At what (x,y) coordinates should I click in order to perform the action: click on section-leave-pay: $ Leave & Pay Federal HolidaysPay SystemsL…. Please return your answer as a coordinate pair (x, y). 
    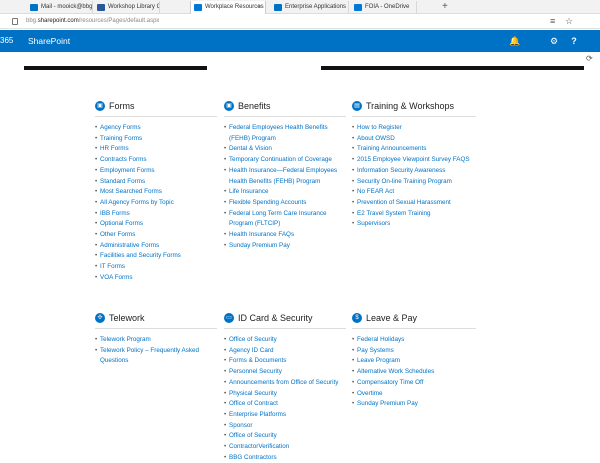
    Looking at the image, I should click on (414, 360).